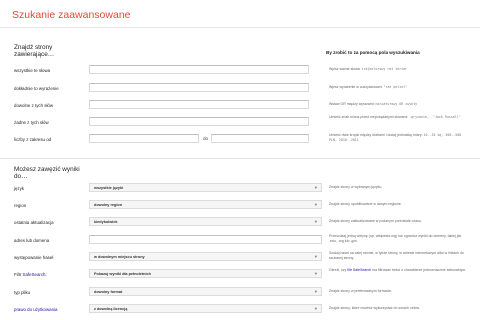  I want to click on all-words-input, so click(199, 69).